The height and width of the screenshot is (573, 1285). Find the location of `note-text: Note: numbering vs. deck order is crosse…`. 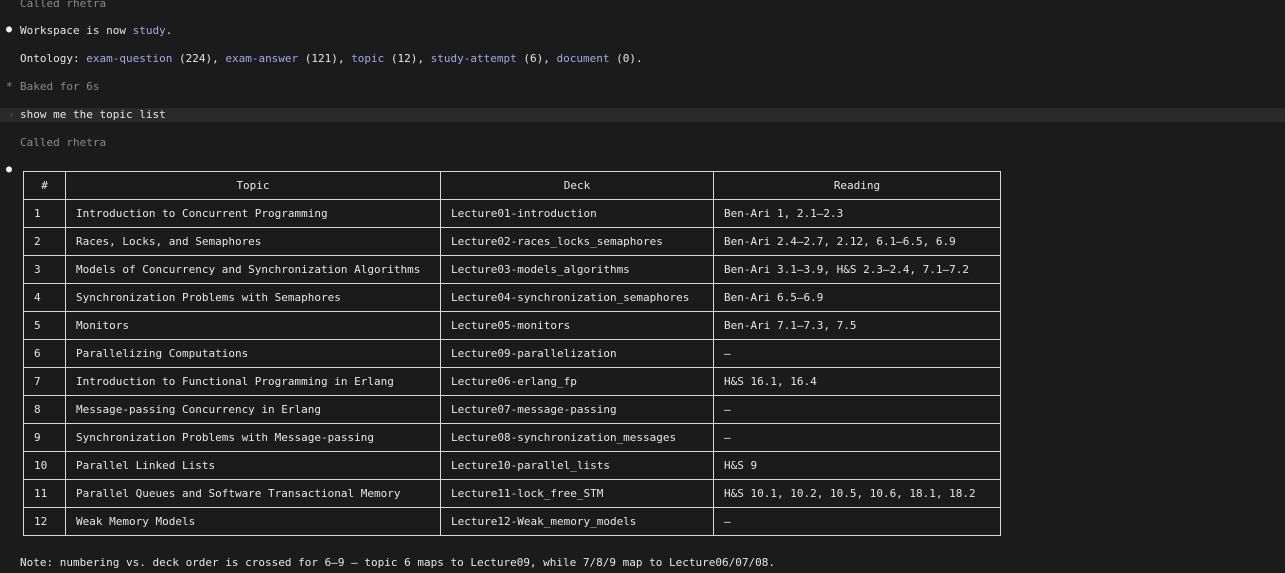

note-text: Note: numbering vs. deck order is crosse… is located at coordinates (397, 562).